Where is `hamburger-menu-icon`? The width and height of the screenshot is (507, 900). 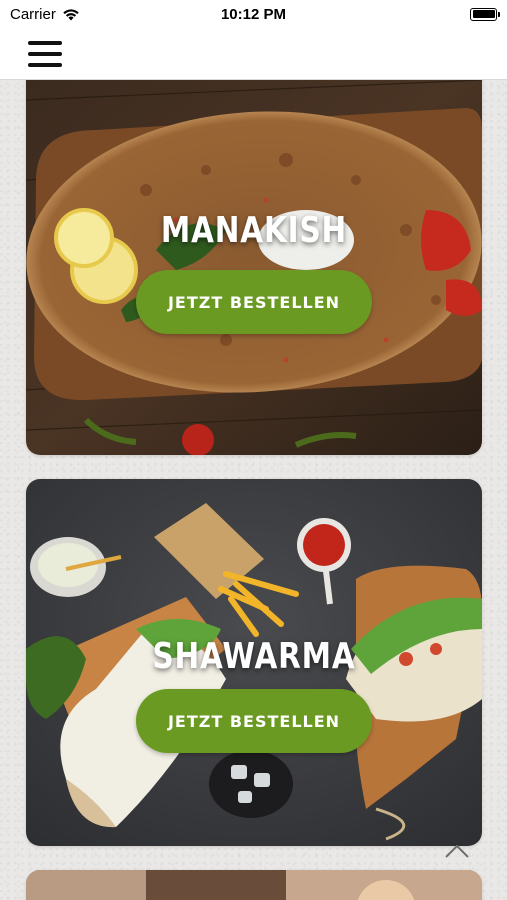 hamburger-menu-icon is located at coordinates (45, 53).